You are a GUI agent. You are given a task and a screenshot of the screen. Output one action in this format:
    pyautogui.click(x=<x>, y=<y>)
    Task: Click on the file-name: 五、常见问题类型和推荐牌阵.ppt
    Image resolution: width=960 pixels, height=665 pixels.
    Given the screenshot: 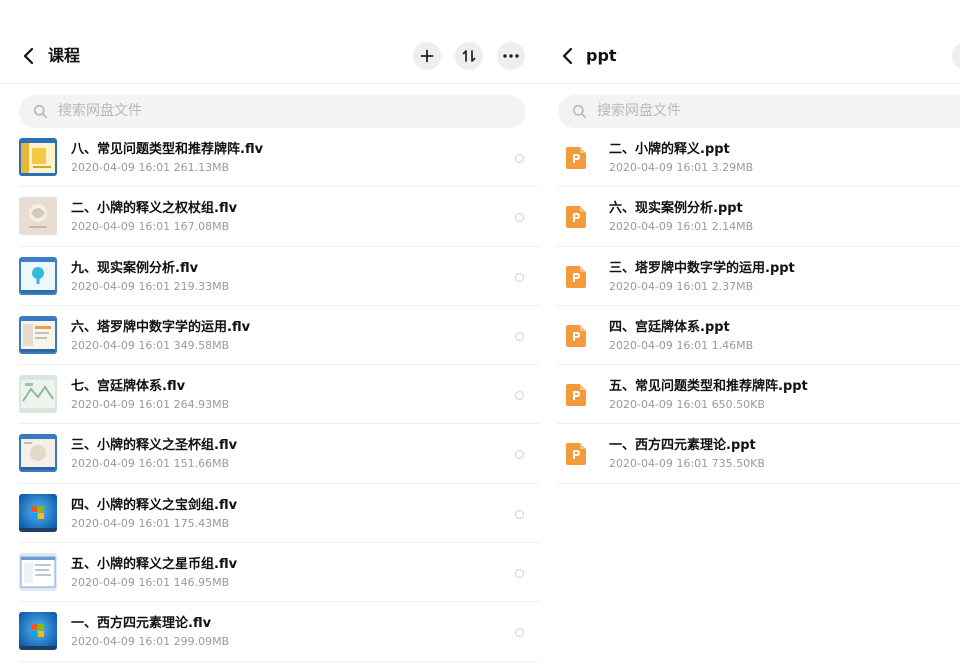 What is the action you would take?
    pyautogui.click(x=708, y=387)
    